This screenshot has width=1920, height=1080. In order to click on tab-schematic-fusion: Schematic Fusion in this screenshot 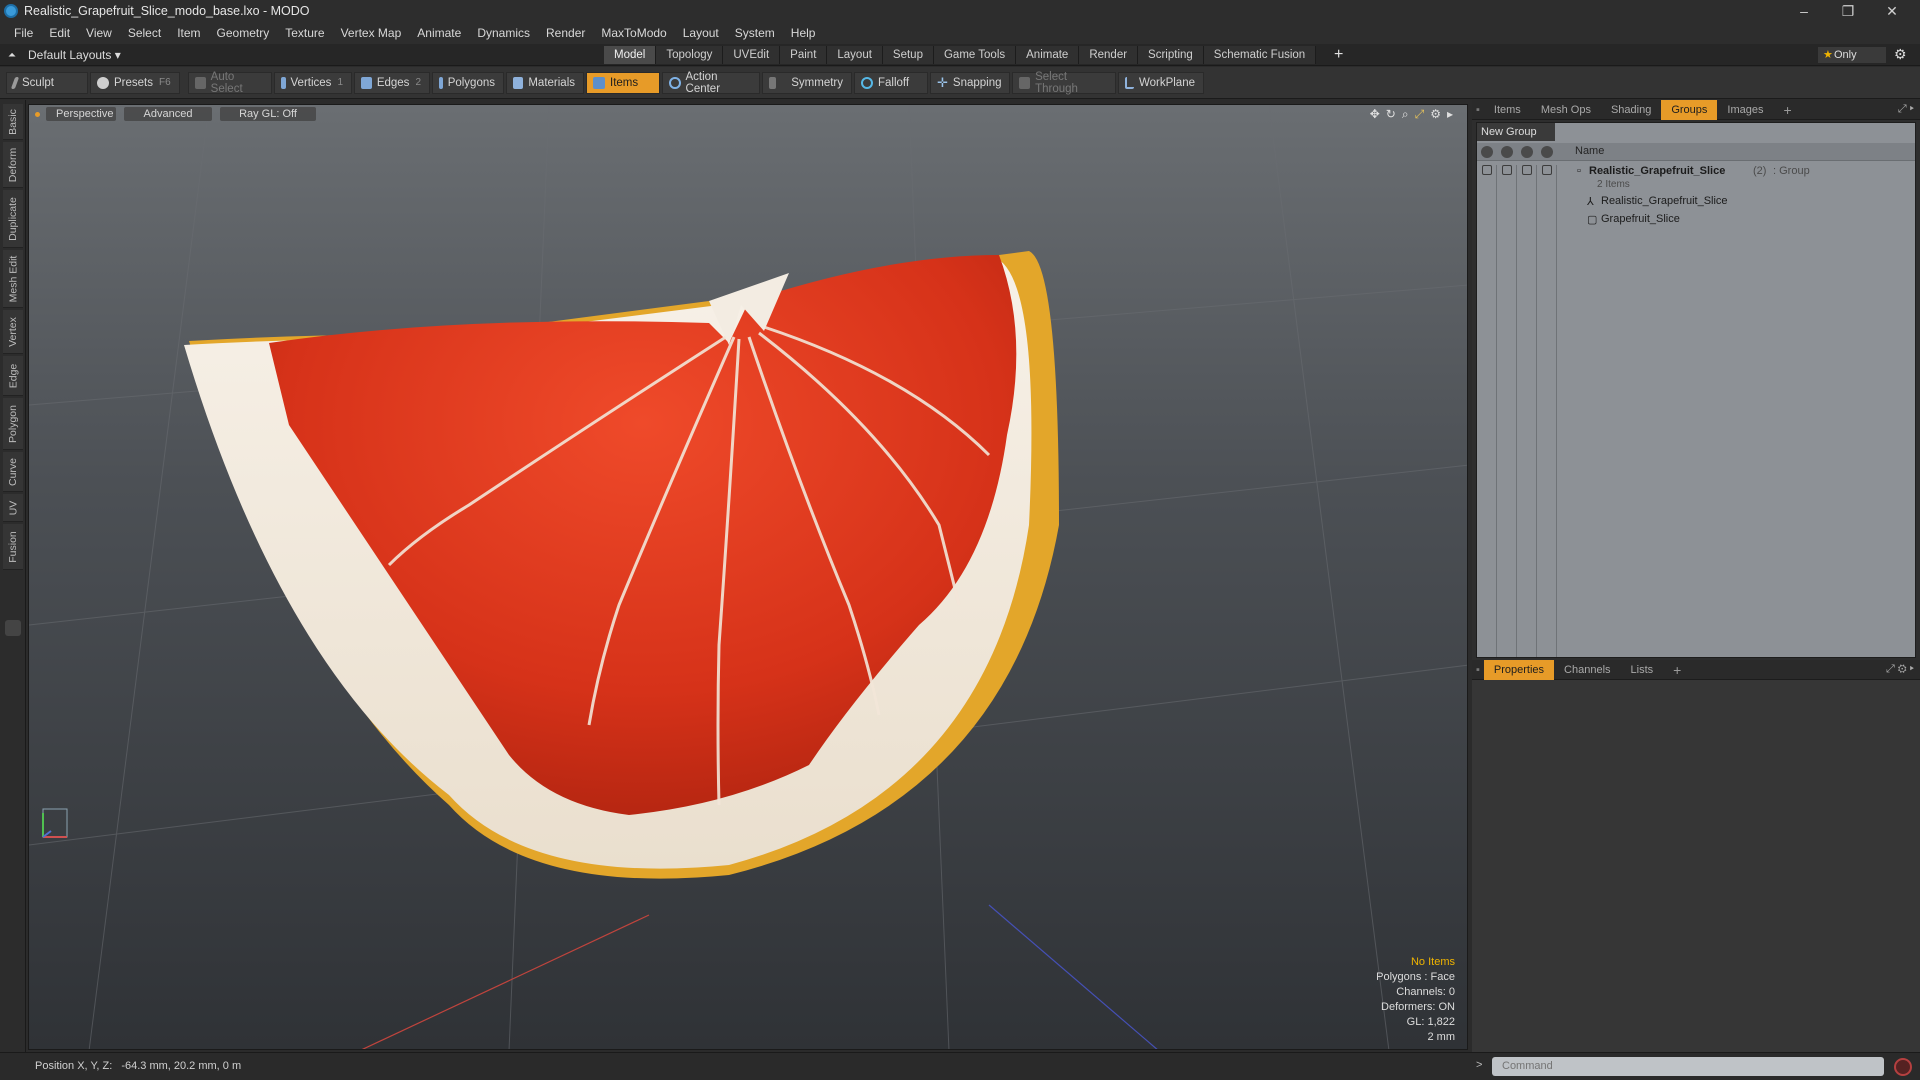, I will do `click(1260, 55)`.